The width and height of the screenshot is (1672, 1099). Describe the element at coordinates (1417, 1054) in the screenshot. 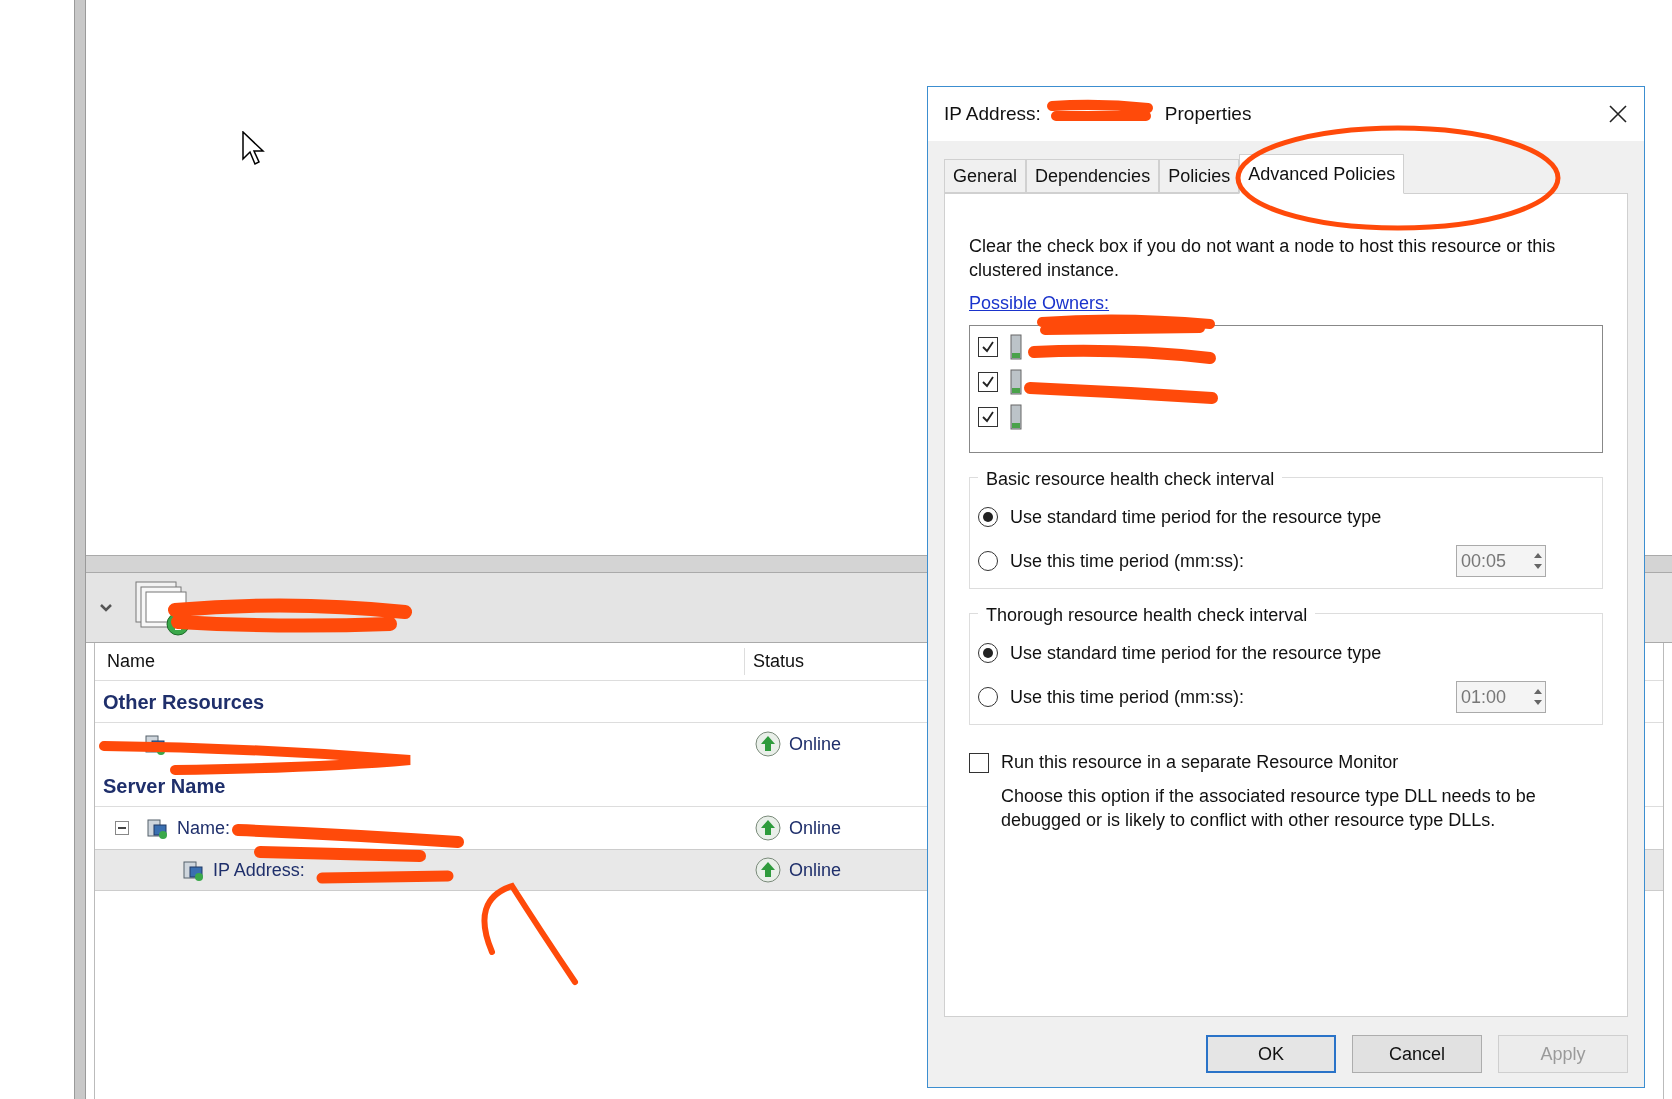

I see `dialog-button: Cancel` at that location.